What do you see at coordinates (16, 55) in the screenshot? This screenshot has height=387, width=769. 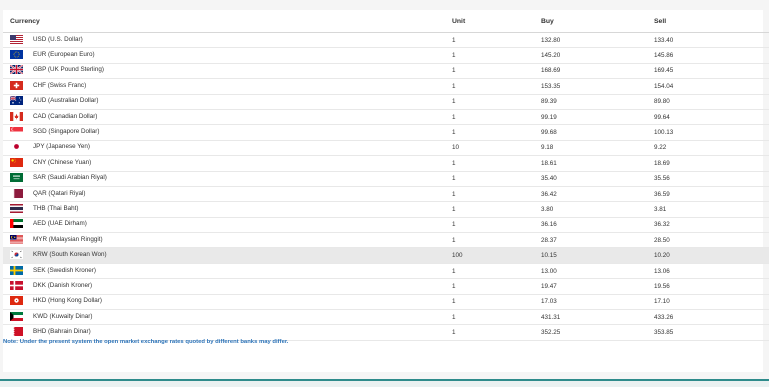 I see `eu-flag-icon` at bounding box center [16, 55].